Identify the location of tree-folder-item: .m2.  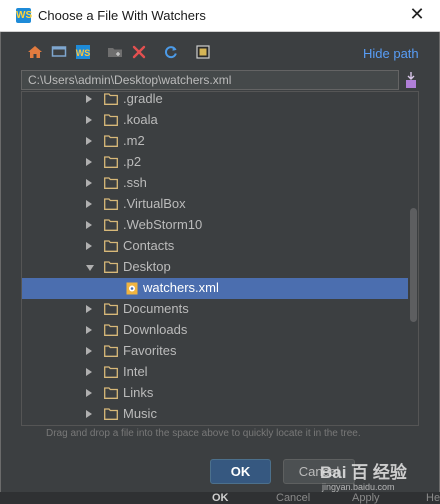
(215, 141).